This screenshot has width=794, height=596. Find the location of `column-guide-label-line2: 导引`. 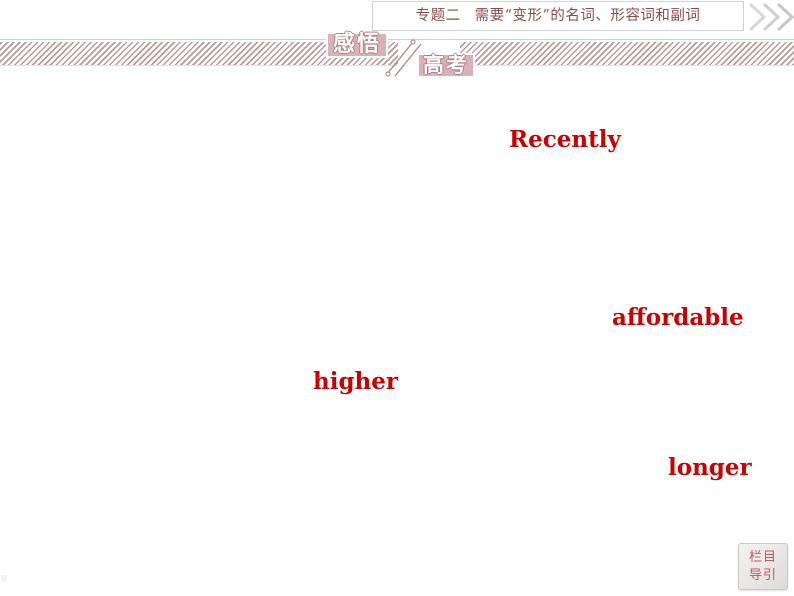

column-guide-label-line2: 导引 is located at coordinates (762, 575).